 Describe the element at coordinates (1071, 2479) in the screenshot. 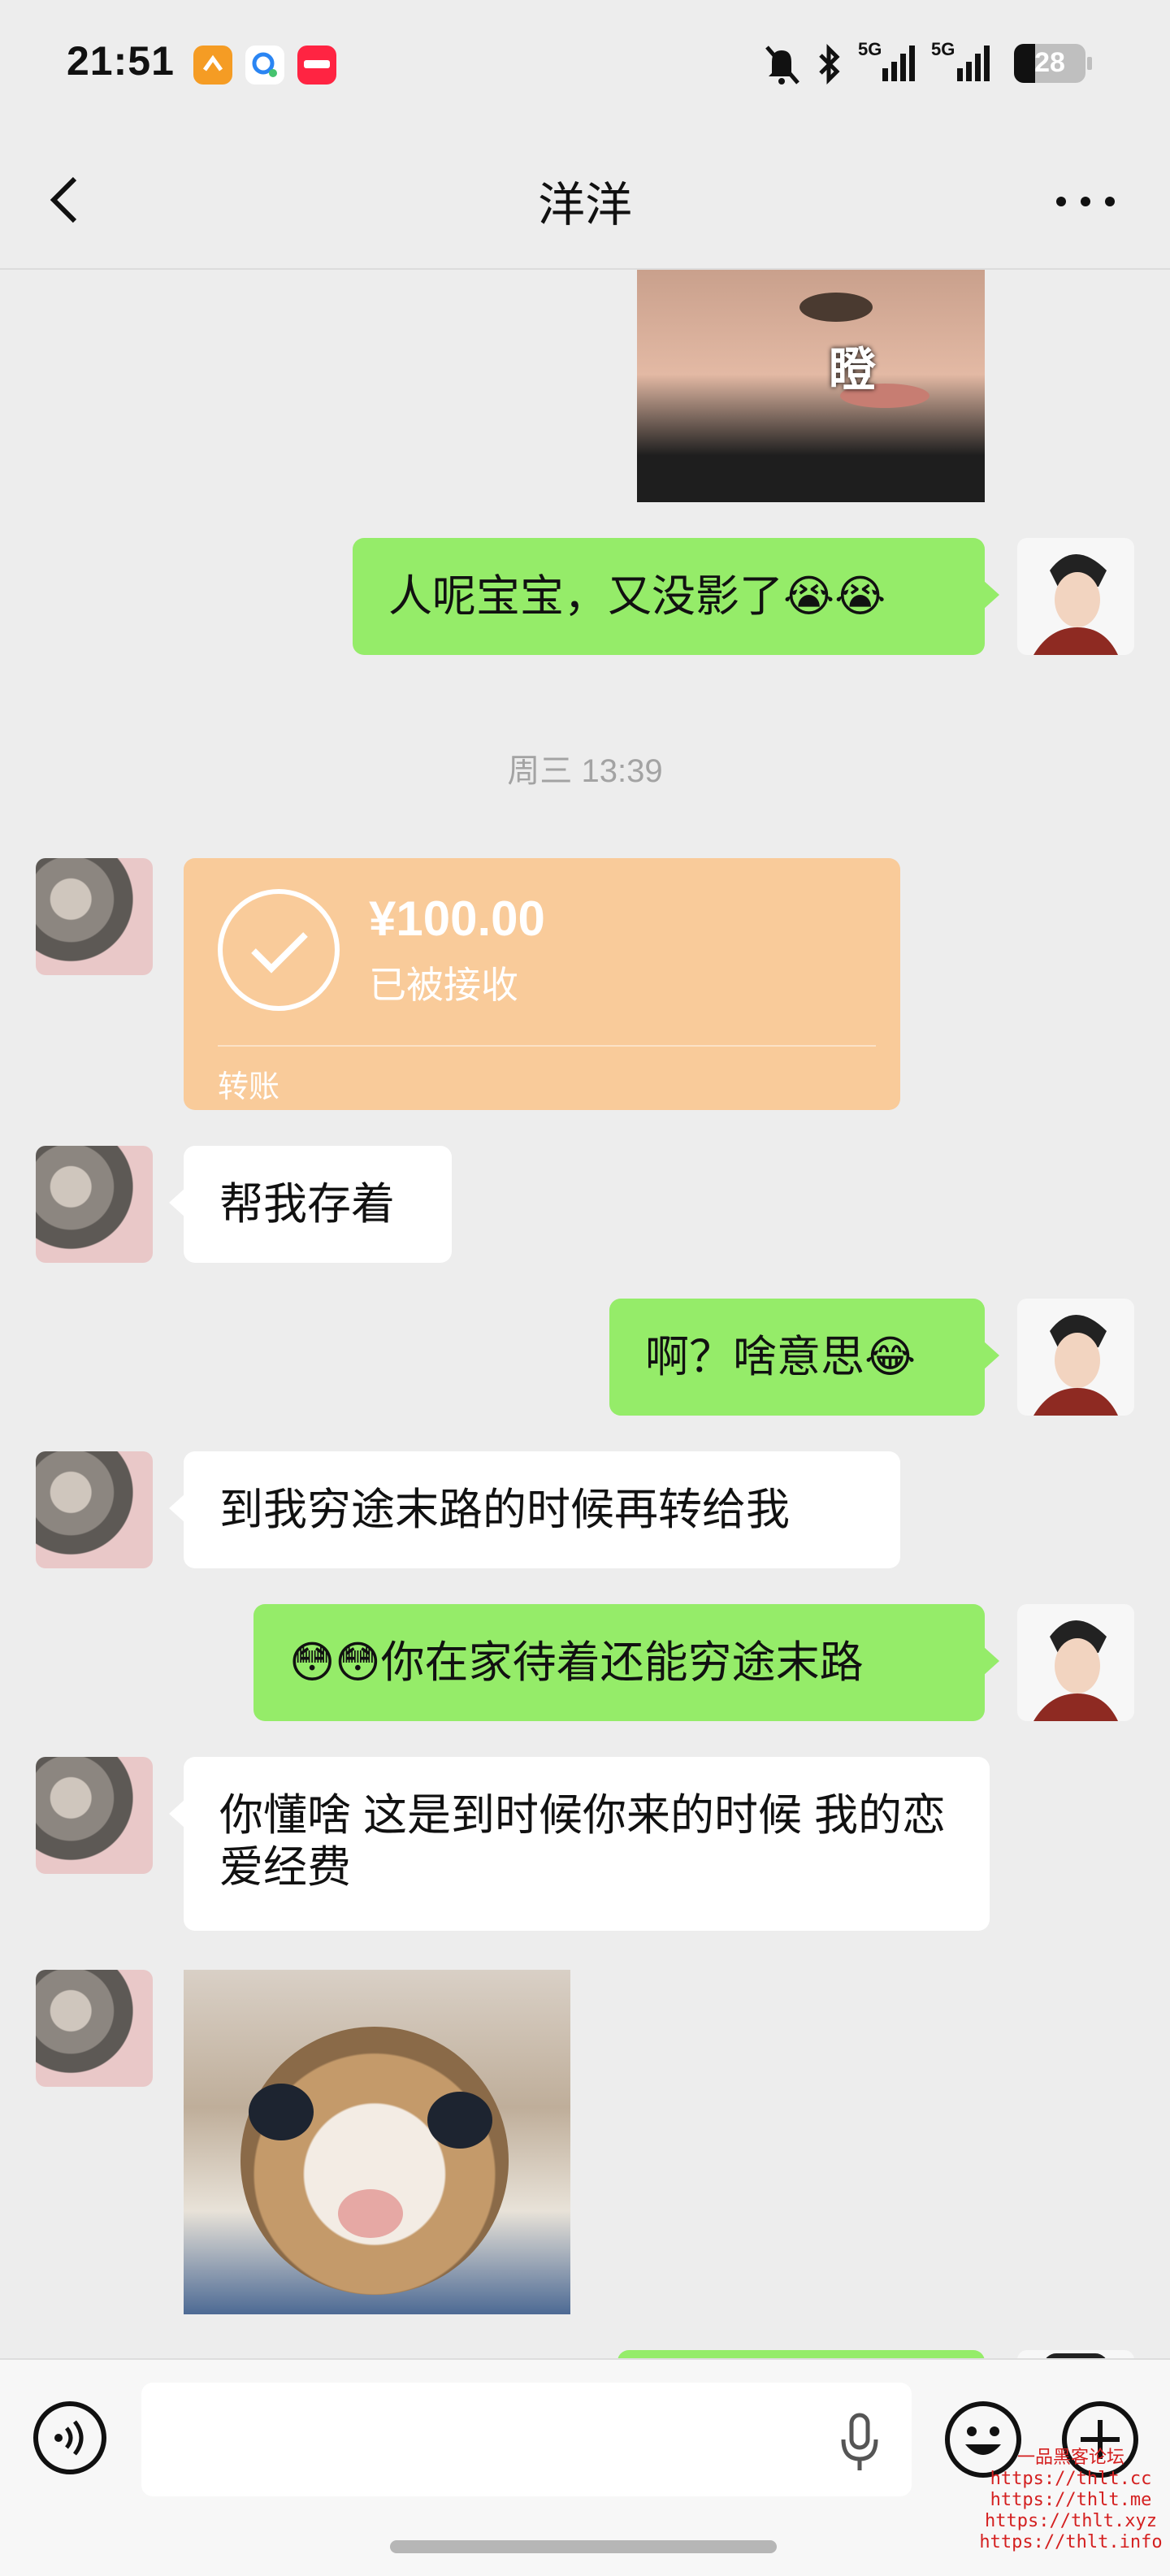

I see `watermark-line: https://thlt.cc` at that location.